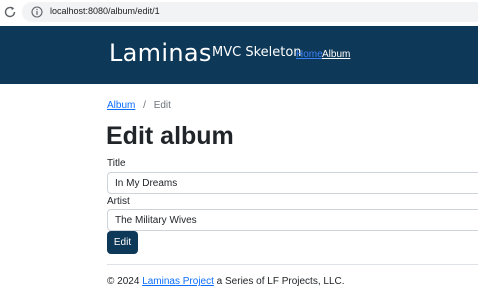 The image size is (478, 307). Describe the element at coordinates (170, 136) in the screenshot. I see `page-title: Edit album` at that location.